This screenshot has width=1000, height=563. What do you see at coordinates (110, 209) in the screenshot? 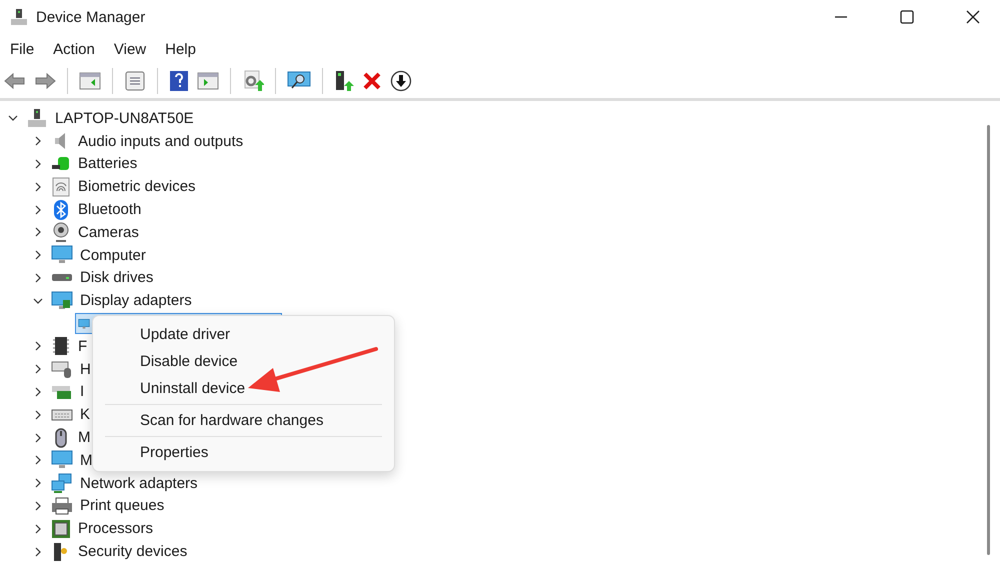
I see `tree-item: Bluetooth` at bounding box center [110, 209].